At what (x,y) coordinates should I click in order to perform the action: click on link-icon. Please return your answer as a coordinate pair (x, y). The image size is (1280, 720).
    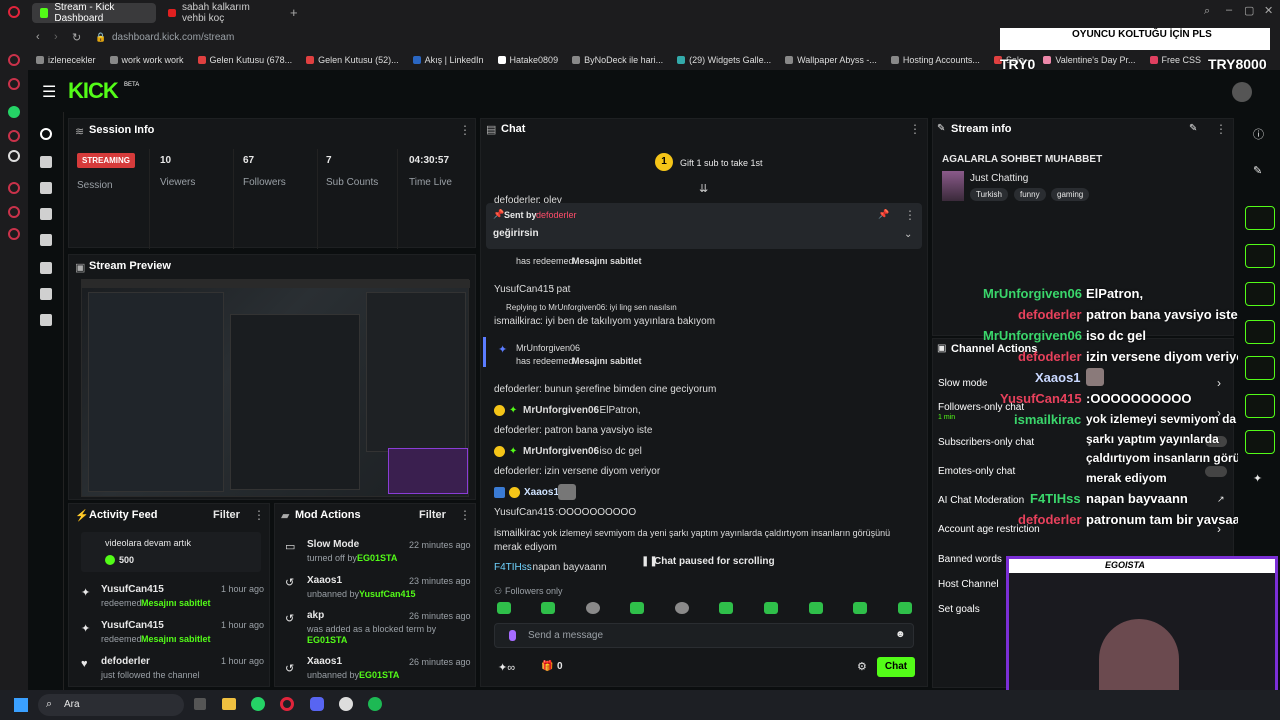
    Looking at the image, I should click on (46, 162).